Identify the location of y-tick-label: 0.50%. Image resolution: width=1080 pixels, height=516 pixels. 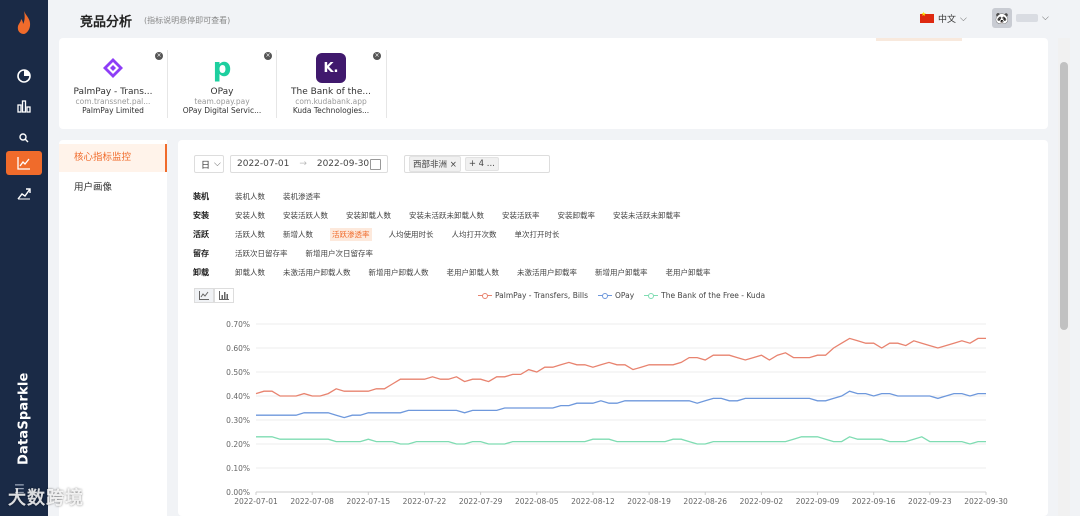
(238, 372).